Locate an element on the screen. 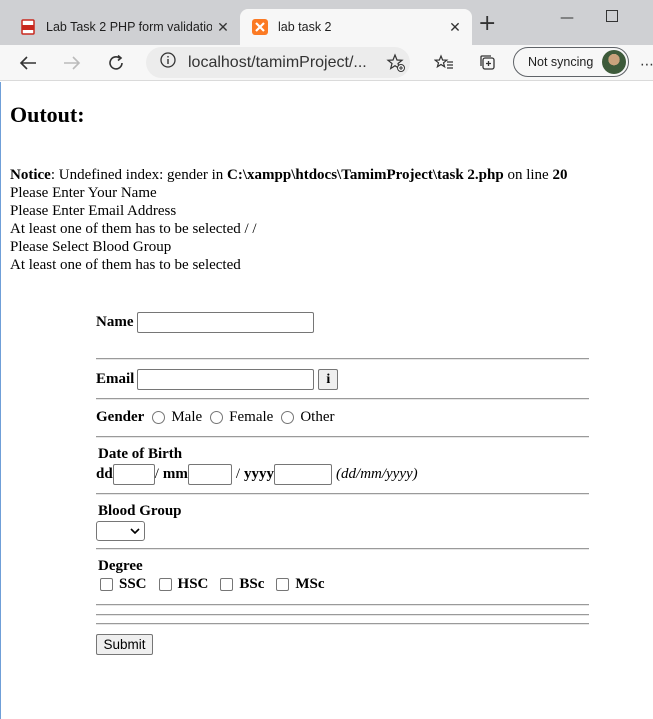 This screenshot has width=653, height=719. gender-other-radio is located at coordinates (288, 417).